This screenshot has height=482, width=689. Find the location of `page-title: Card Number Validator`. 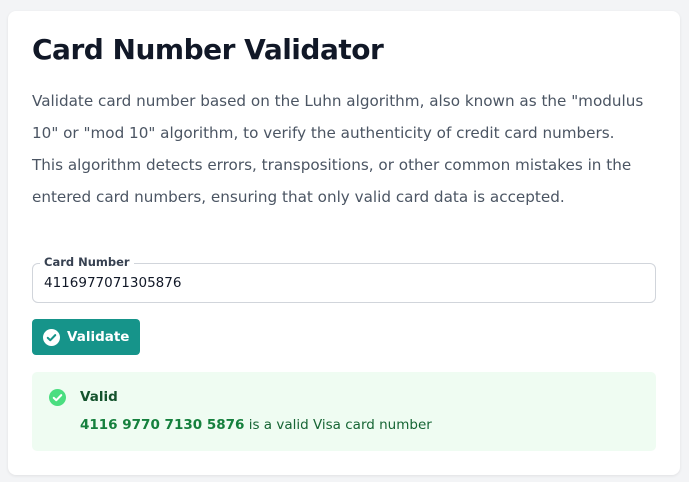

page-title: Card Number Validator is located at coordinates (208, 49).